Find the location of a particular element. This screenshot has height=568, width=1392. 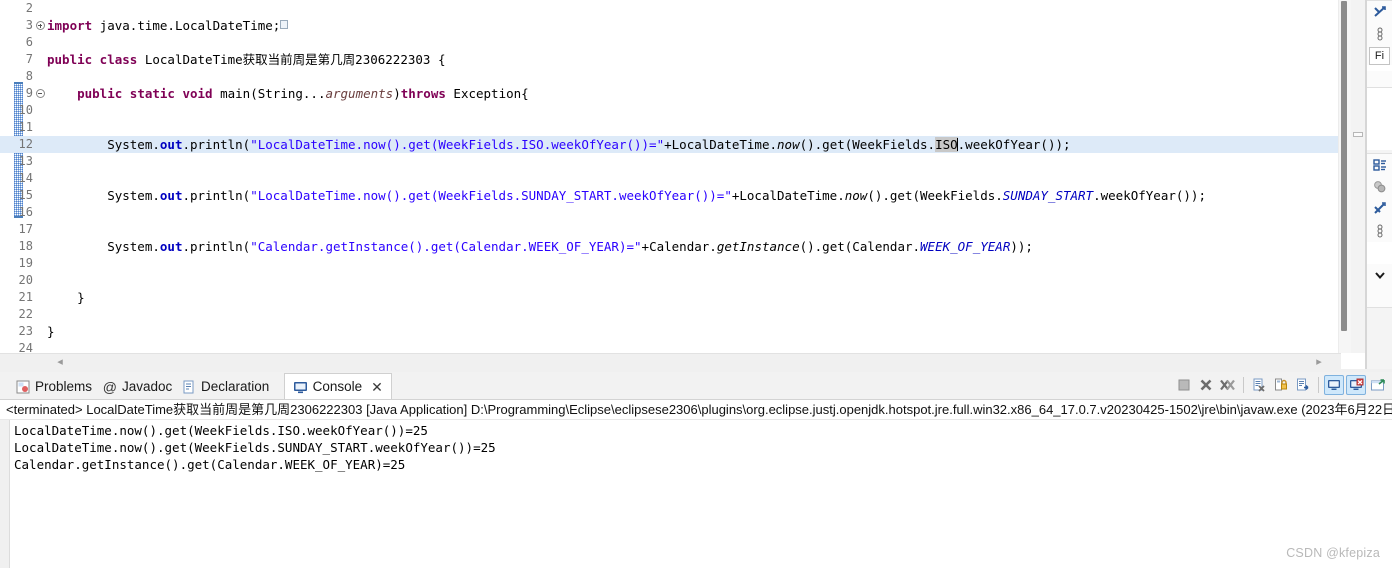

line-number: 14 is located at coordinates (25, 178).